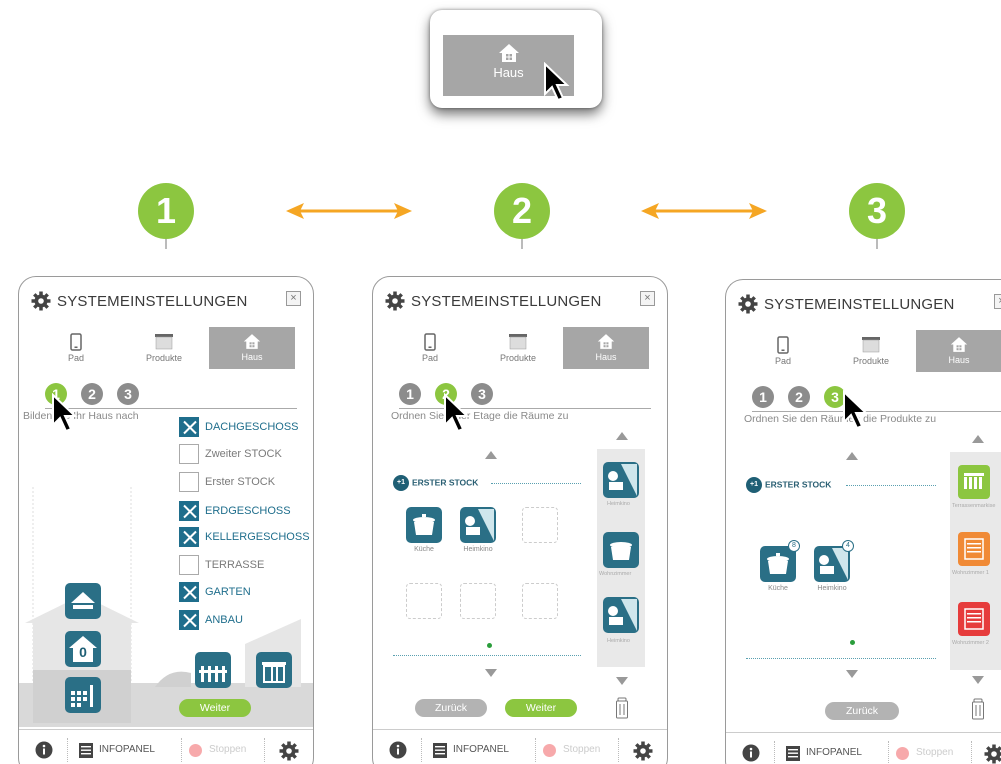  What do you see at coordinates (83, 601) in the screenshot?
I see `attic-floor-icon` at bounding box center [83, 601].